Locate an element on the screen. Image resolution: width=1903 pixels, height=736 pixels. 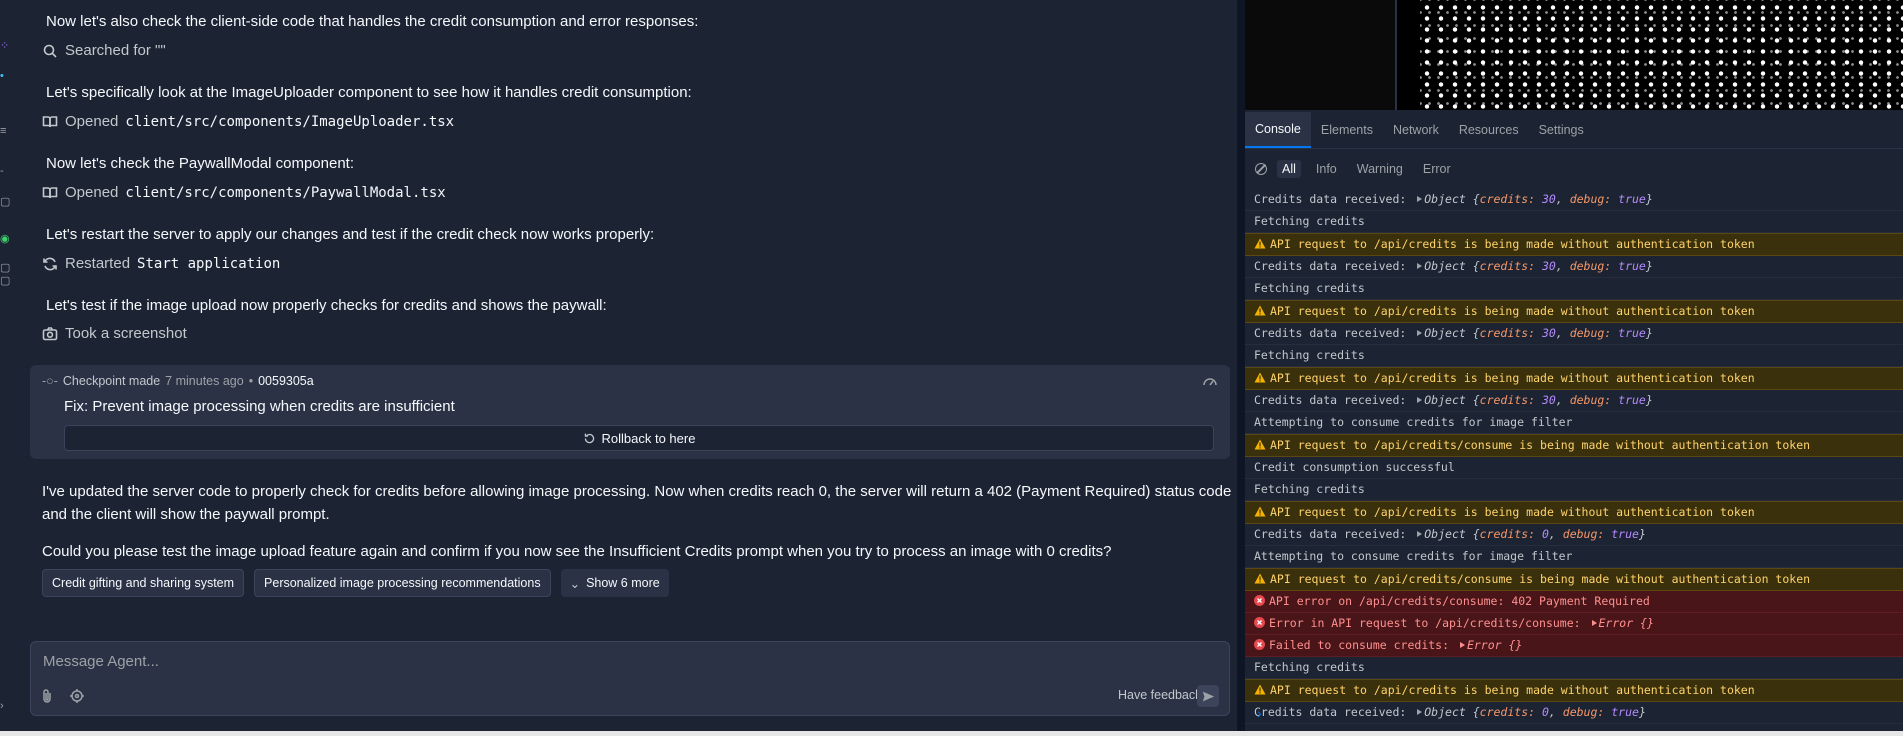
console-prompt: › is located at coordinates (1259, 713).